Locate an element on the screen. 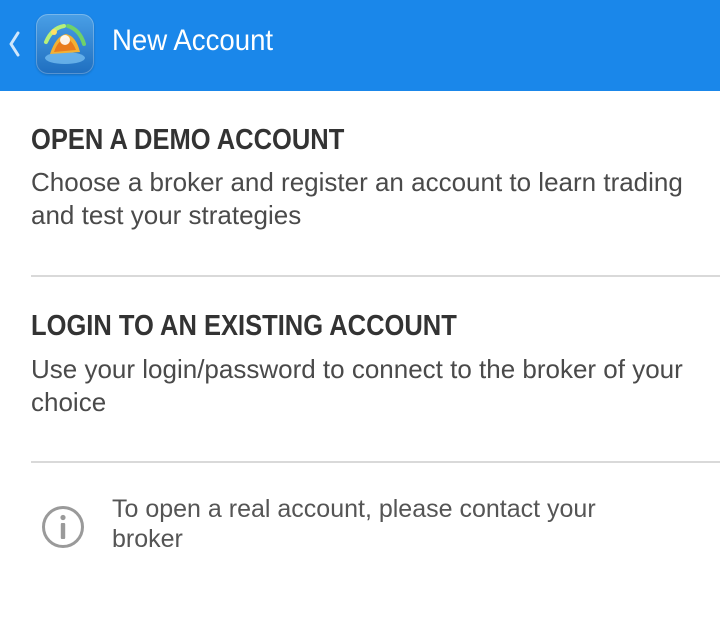 The image size is (720, 617). chevron-left-icon is located at coordinates (14, 44).